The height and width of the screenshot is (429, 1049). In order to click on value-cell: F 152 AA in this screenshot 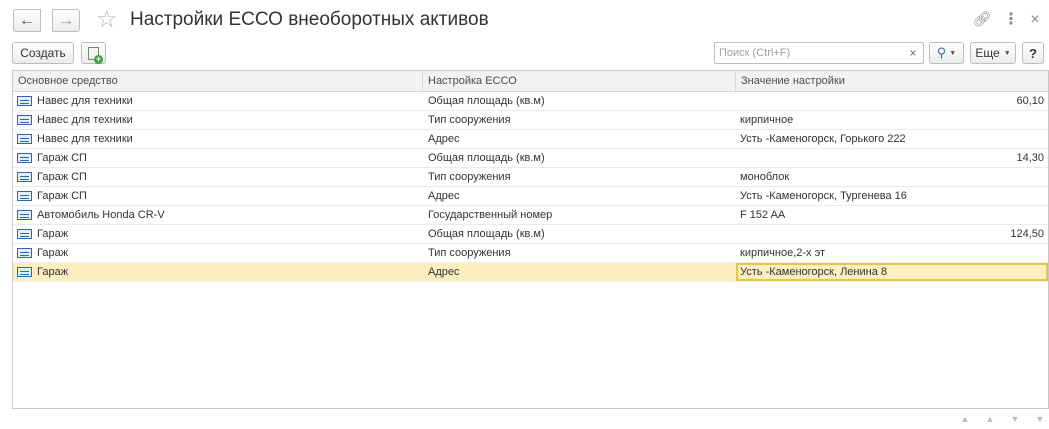, I will do `click(892, 215)`.